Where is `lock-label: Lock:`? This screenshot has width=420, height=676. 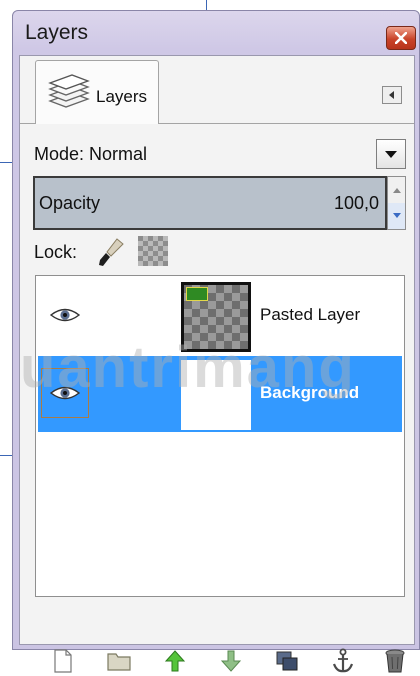 lock-label: Lock: is located at coordinates (56, 252).